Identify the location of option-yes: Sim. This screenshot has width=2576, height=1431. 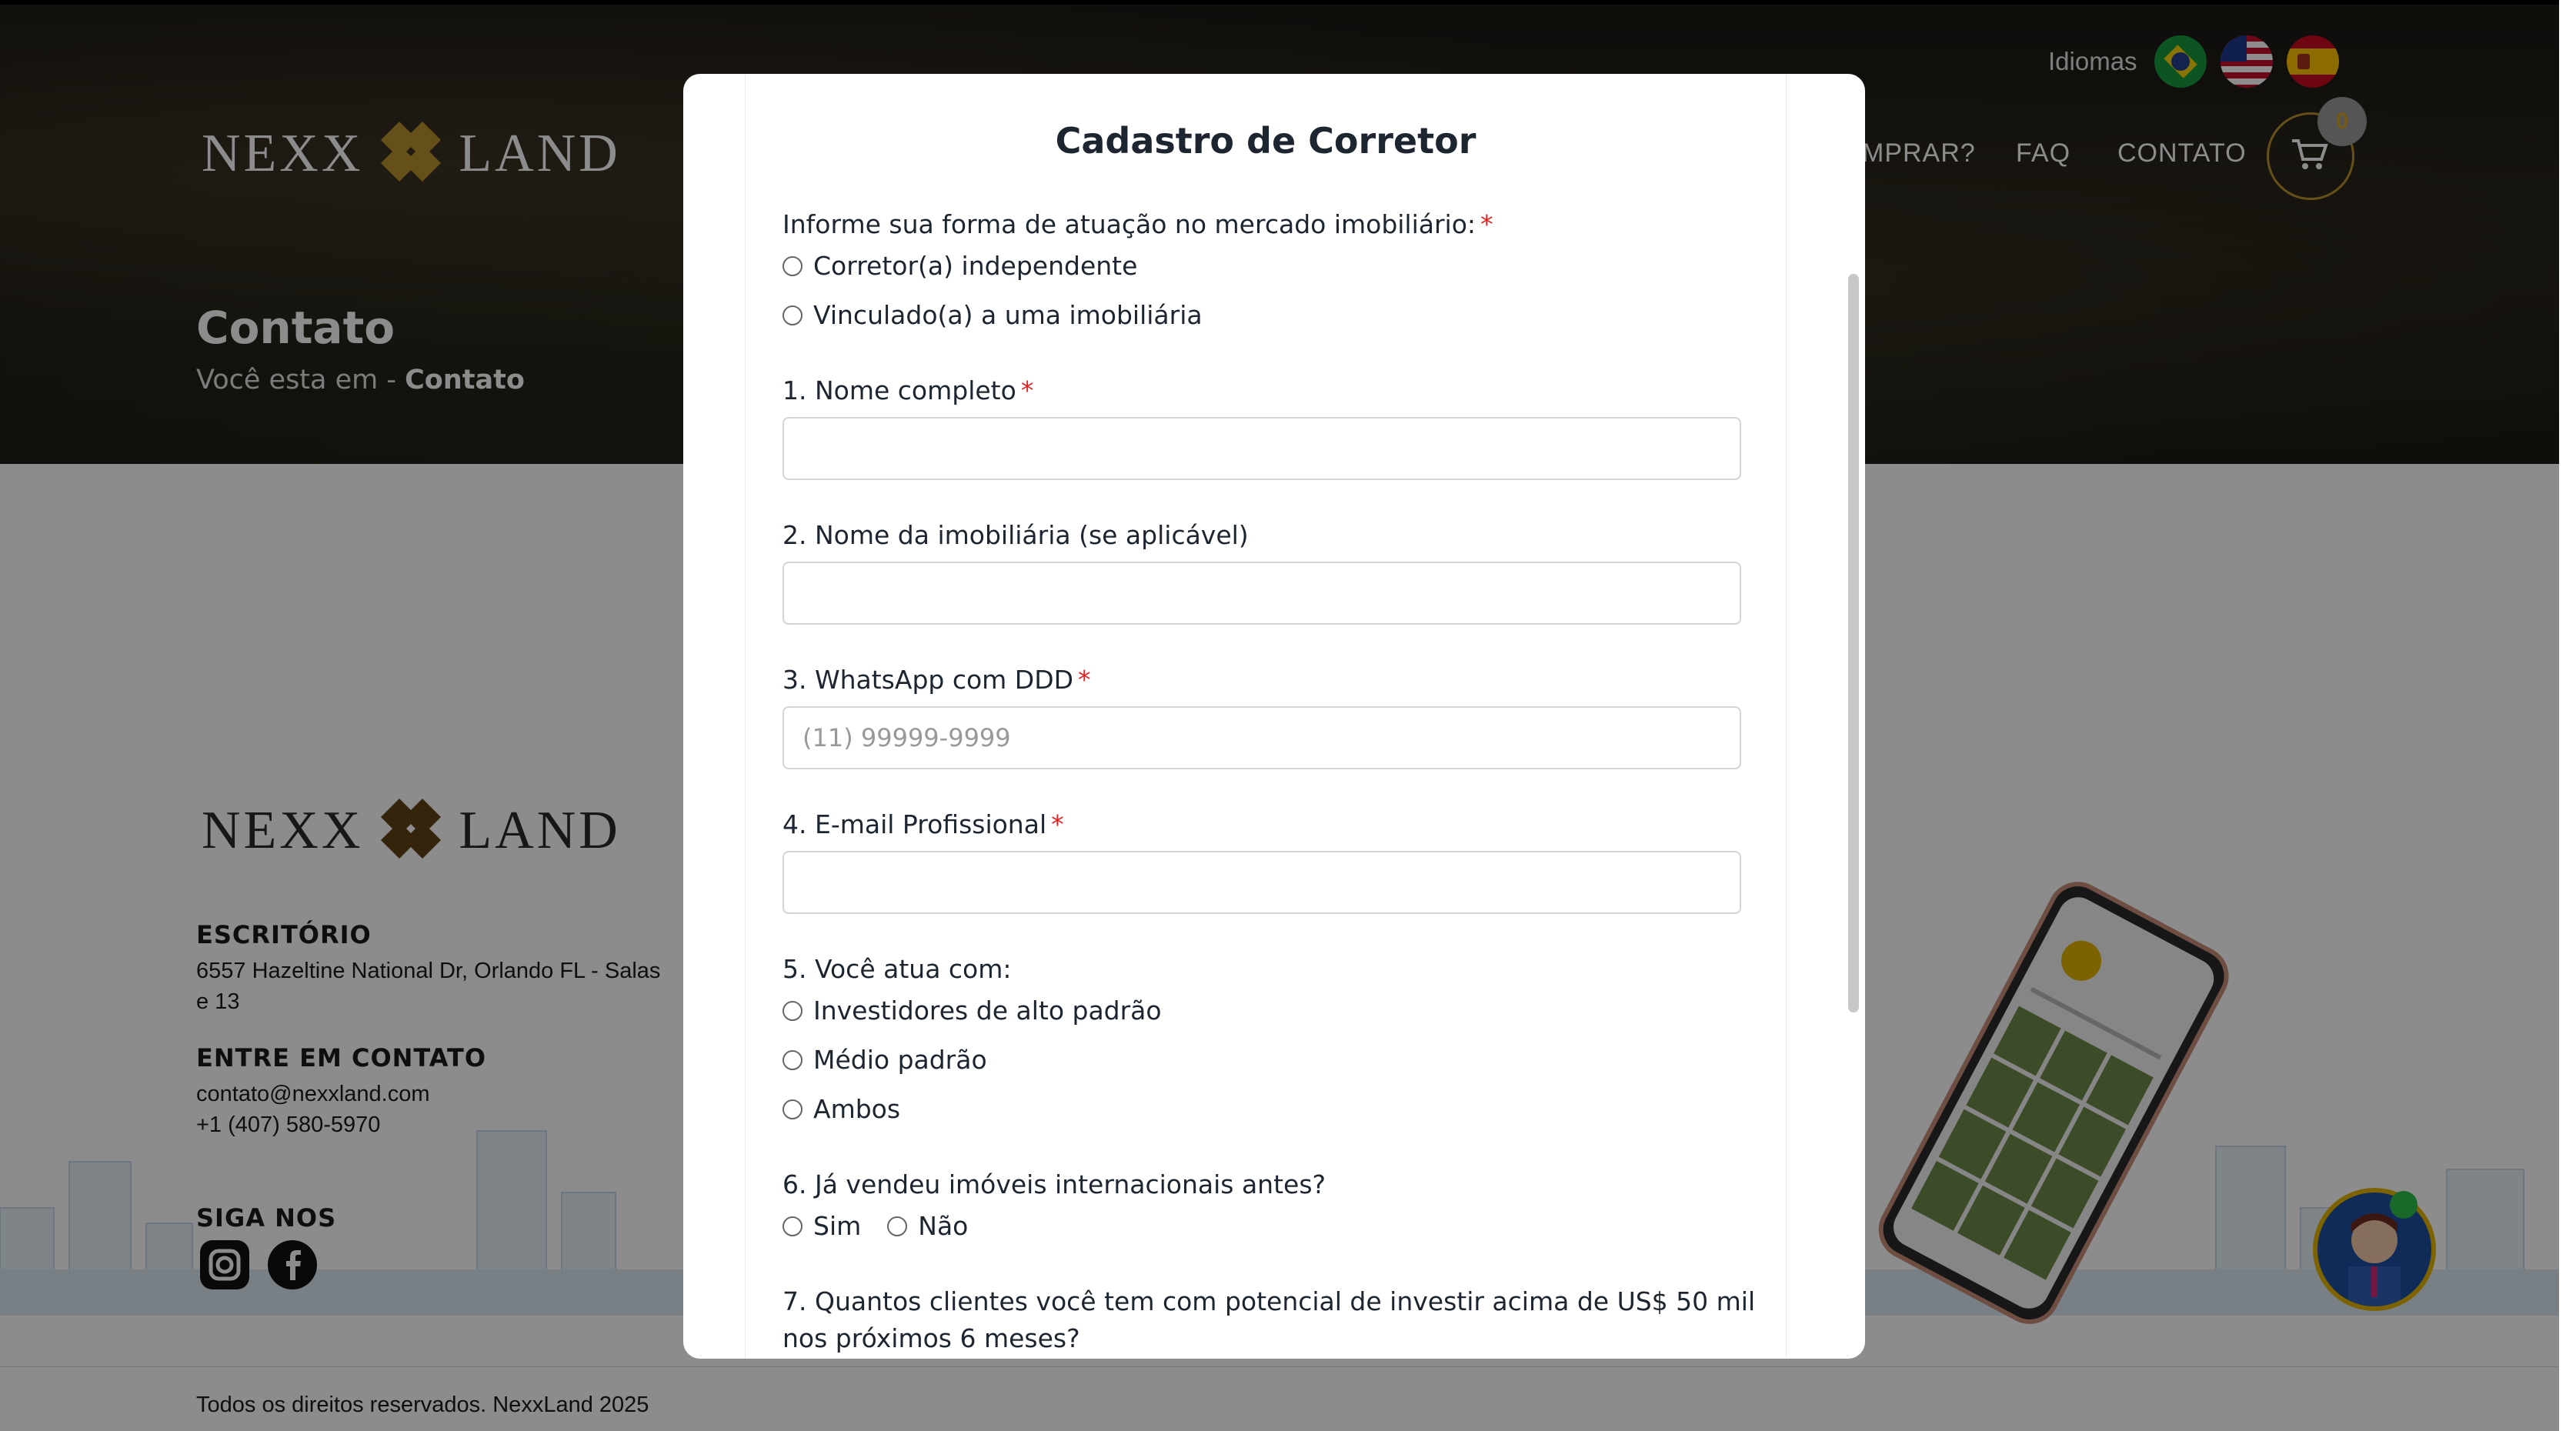
(821, 1226).